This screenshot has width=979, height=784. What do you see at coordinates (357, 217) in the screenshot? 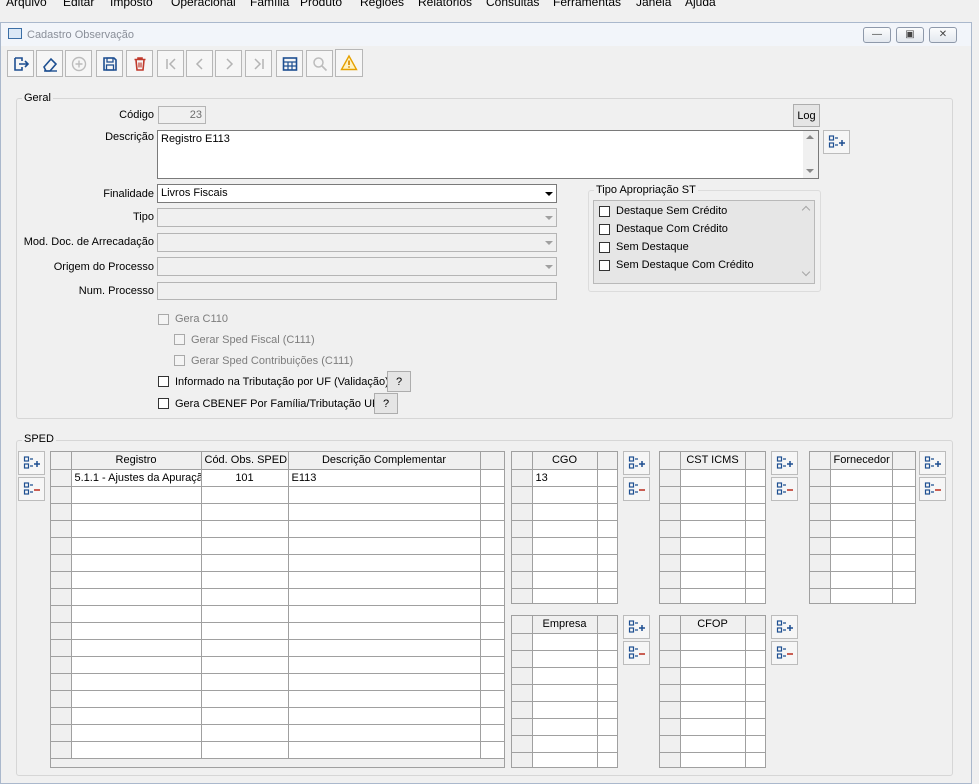
I see `tipo-select` at bounding box center [357, 217].